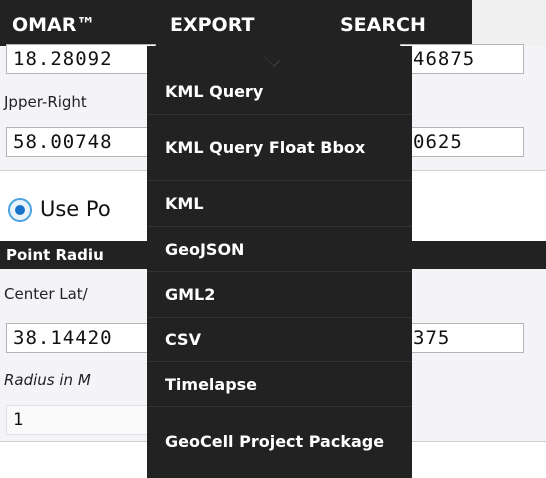 The image size is (546, 478). I want to click on search-menu-link: SEARCH, so click(383, 23).